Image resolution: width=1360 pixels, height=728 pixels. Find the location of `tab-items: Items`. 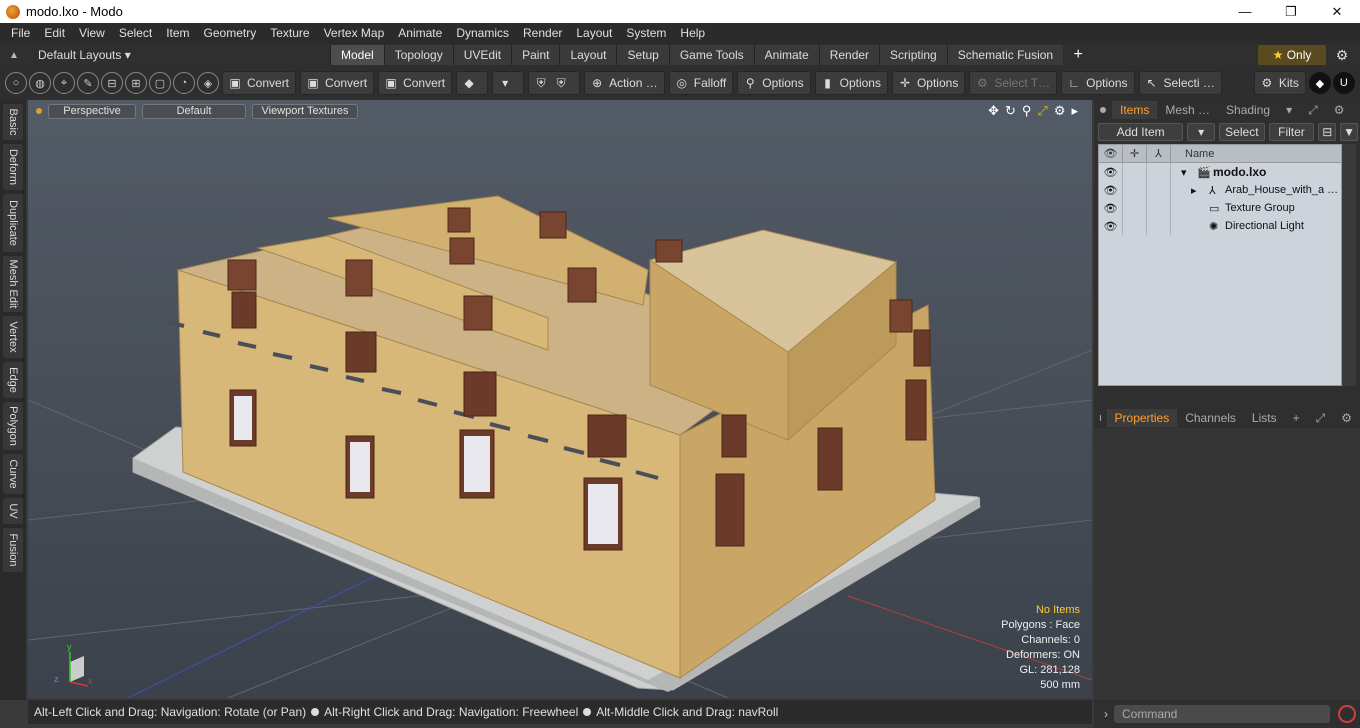

tab-items: Items is located at coordinates (1135, 110).